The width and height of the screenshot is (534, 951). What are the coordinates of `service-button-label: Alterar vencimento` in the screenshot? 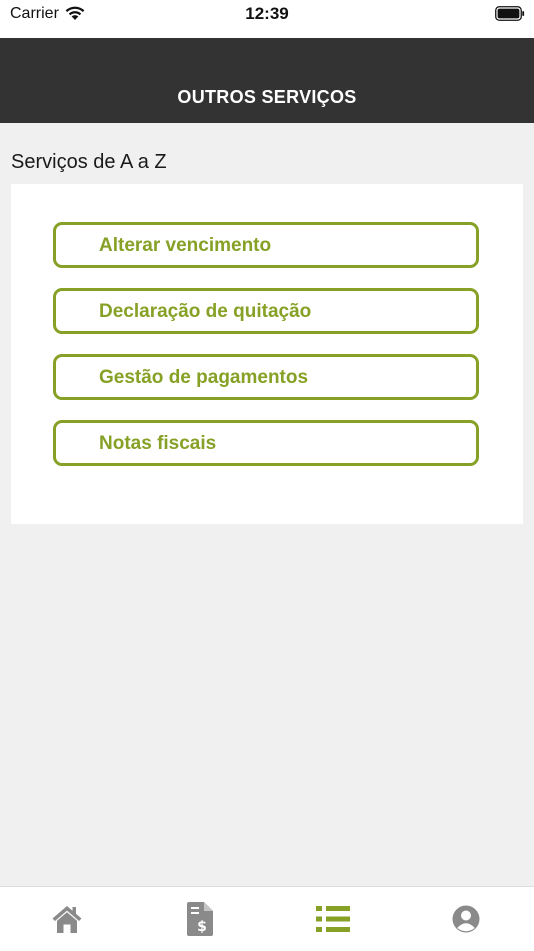 It's located at (185, 245).